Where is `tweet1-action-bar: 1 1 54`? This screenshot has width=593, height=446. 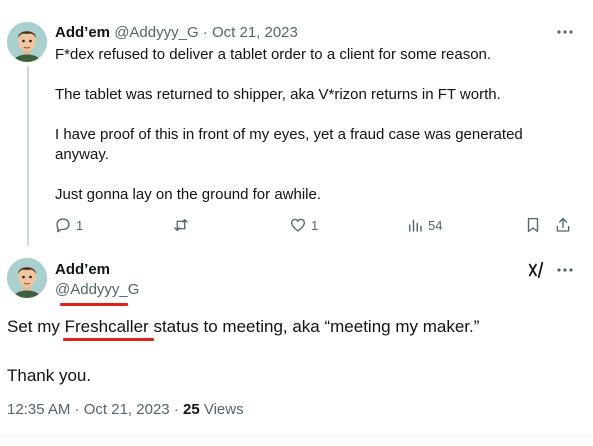 tweet1-action-bar: 1 1 54 is located at coordinates (296, 227).